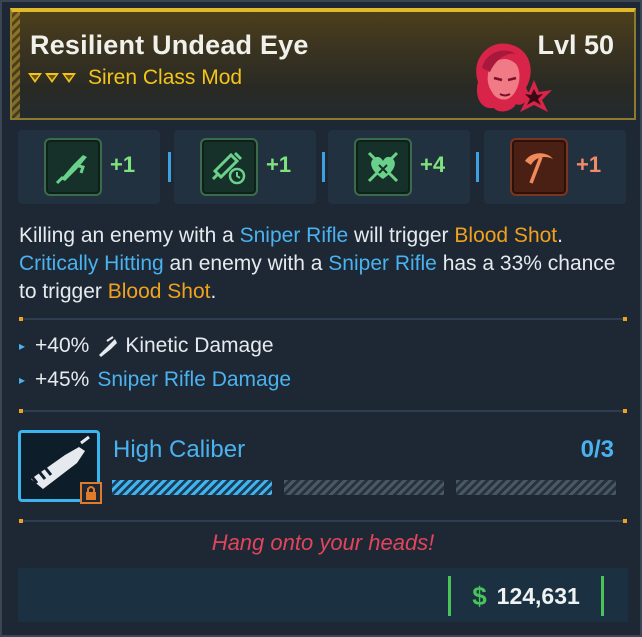 The image size is (642, 637). Describe the element at coordinates (73, 167) in the screenshot. I see `sniper-skill-icon` at that location.